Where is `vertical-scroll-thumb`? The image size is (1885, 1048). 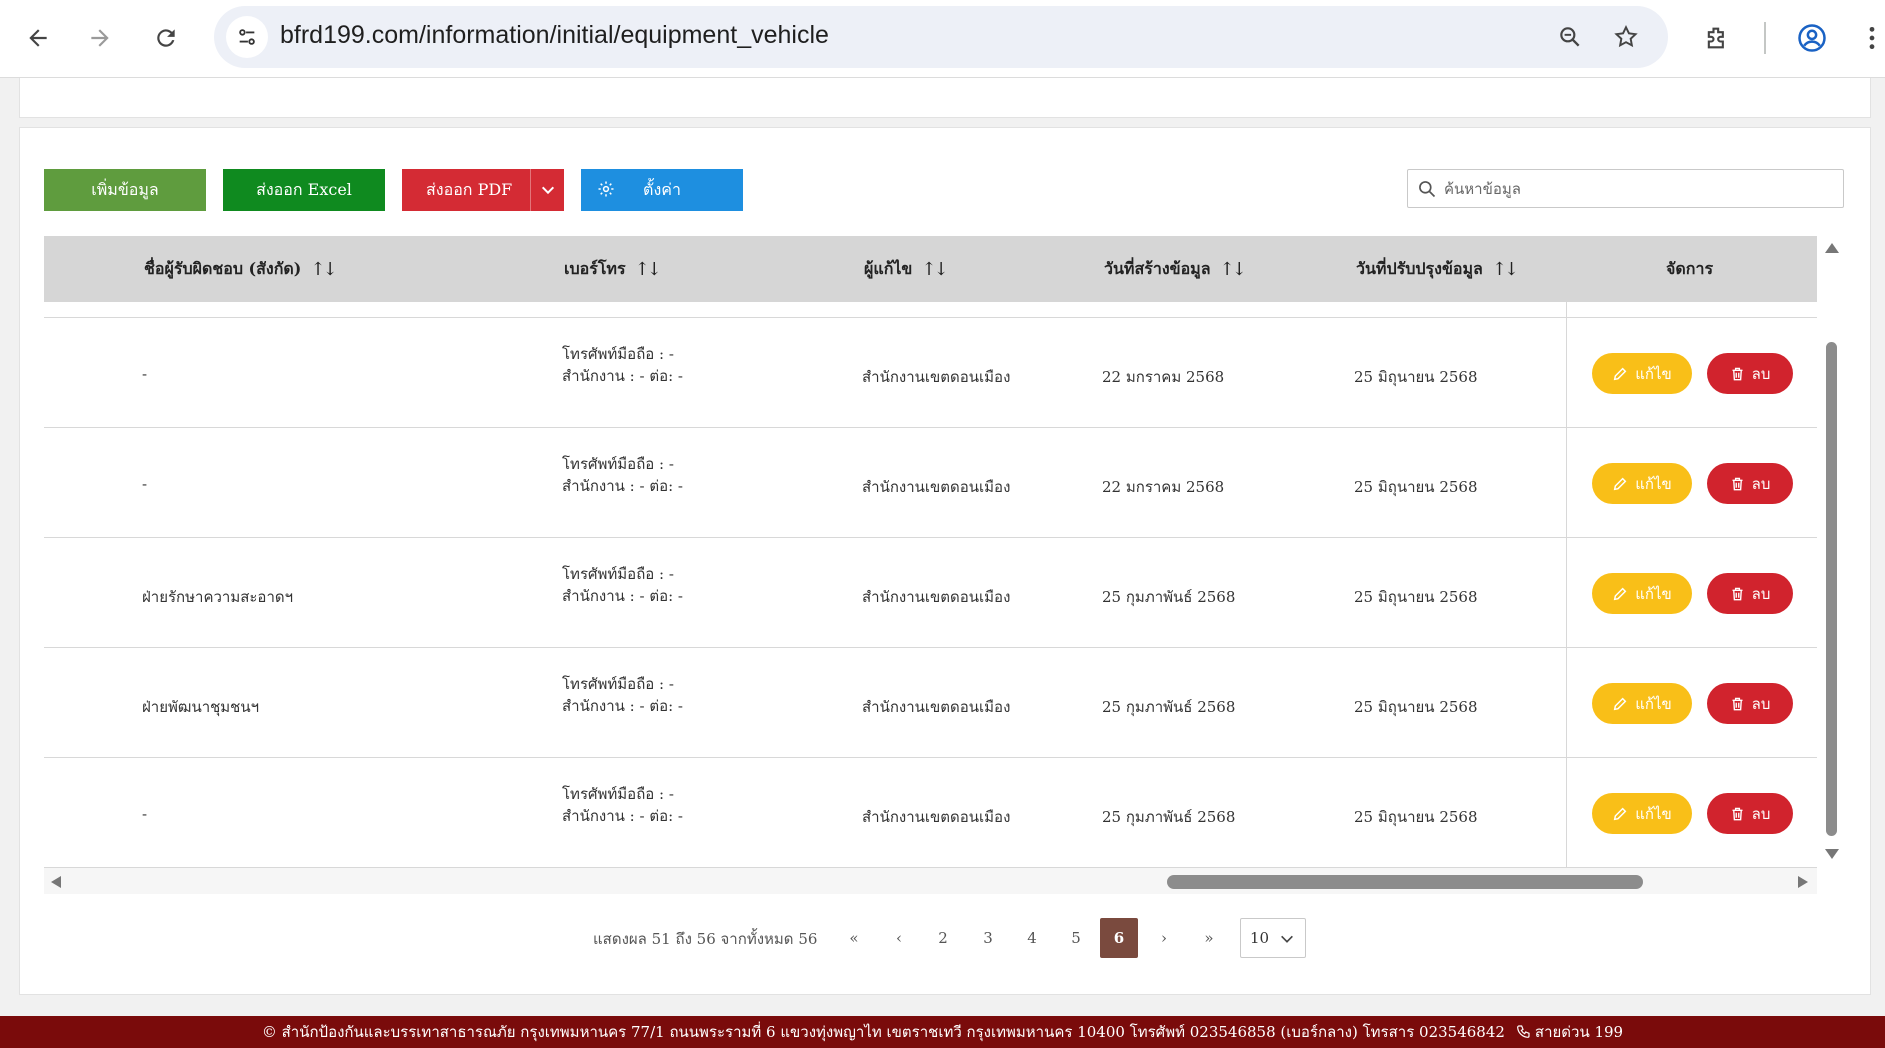 vertical-scroll-thumb is located at coordinates (1831, 589).